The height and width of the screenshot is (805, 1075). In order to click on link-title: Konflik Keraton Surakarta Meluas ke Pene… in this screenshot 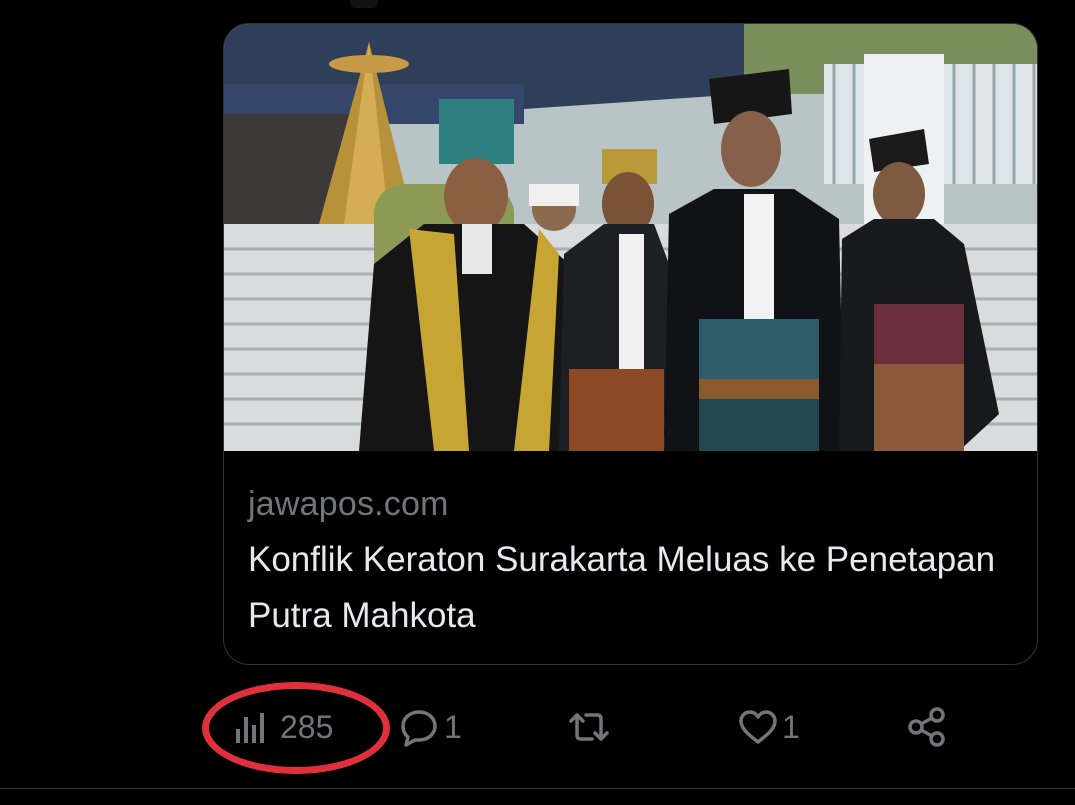, I will do `click(622, 587)`.